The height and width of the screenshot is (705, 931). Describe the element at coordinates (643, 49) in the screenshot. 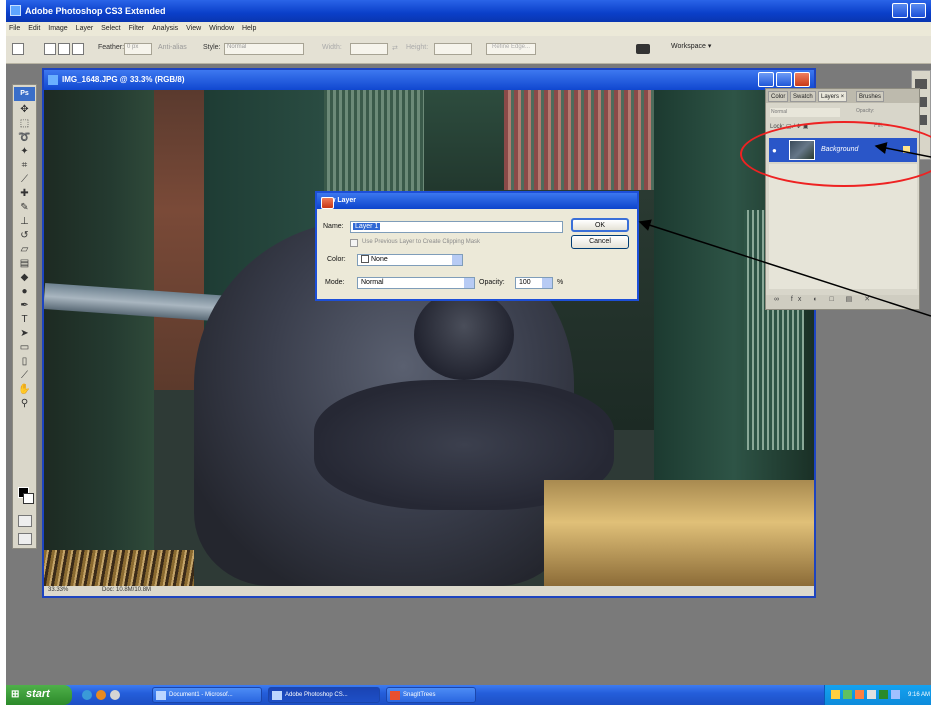

I see `bridge-icon` at that location.